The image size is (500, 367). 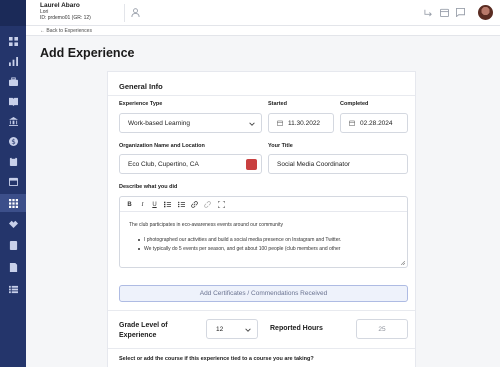 I want to click on back-bar: ← Back to Experiences, so click(x=263, y=31).